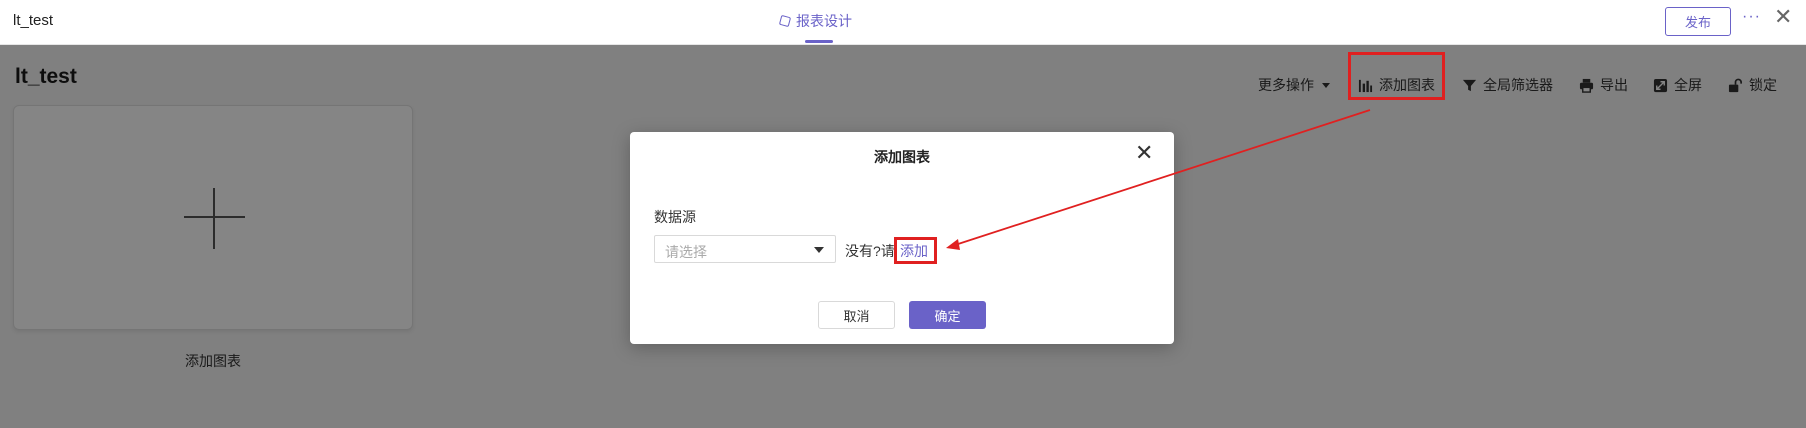  What do you see at coordinates (947, 315) in the screenshot?
I see `confirm-button: 确定` at bounding box center [947, 315].